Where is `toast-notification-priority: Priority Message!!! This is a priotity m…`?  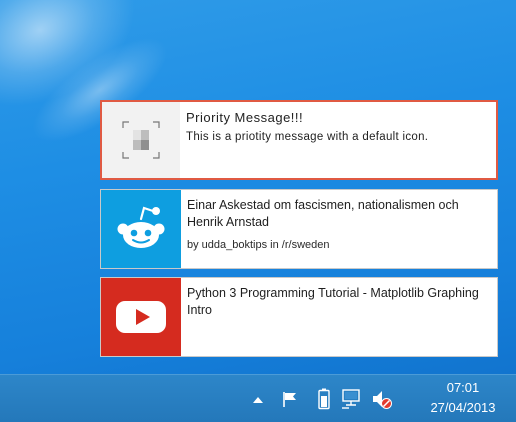 toast-notification-priority: Priority Message!!! This is a priotity m… is located at coordinates (299, 140).